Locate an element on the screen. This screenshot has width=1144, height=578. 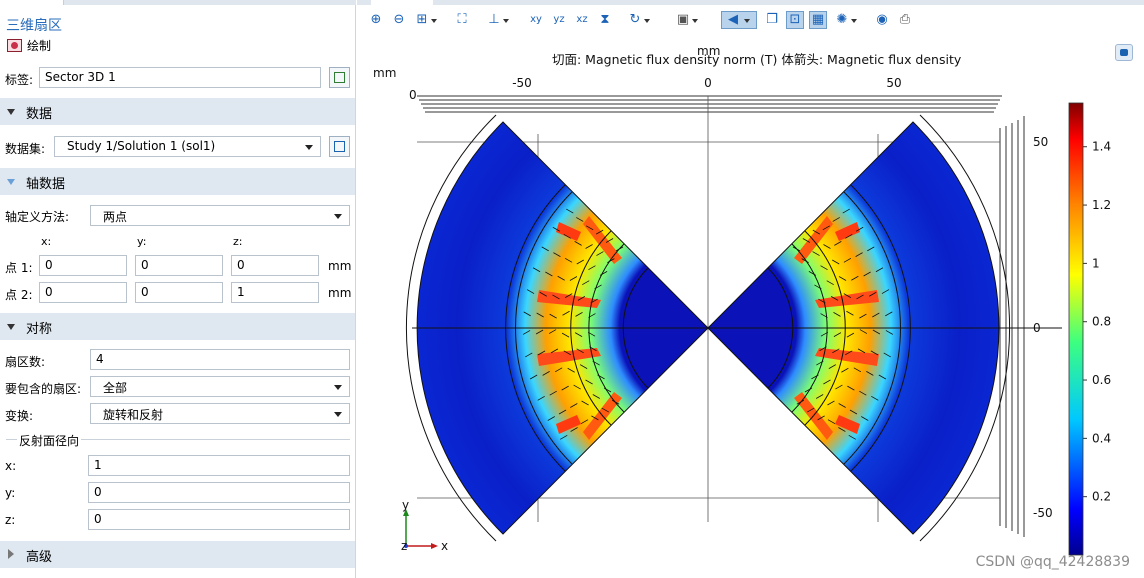
unit-label-mm: mm is located at coordinates (384, 73).